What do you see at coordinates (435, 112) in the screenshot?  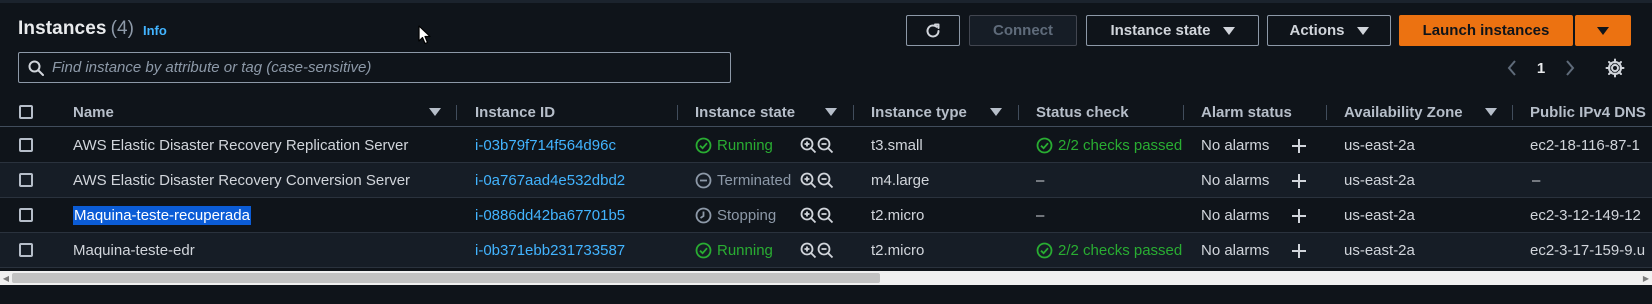 I see `sort-name-icon` at bounding box center [435, 112].